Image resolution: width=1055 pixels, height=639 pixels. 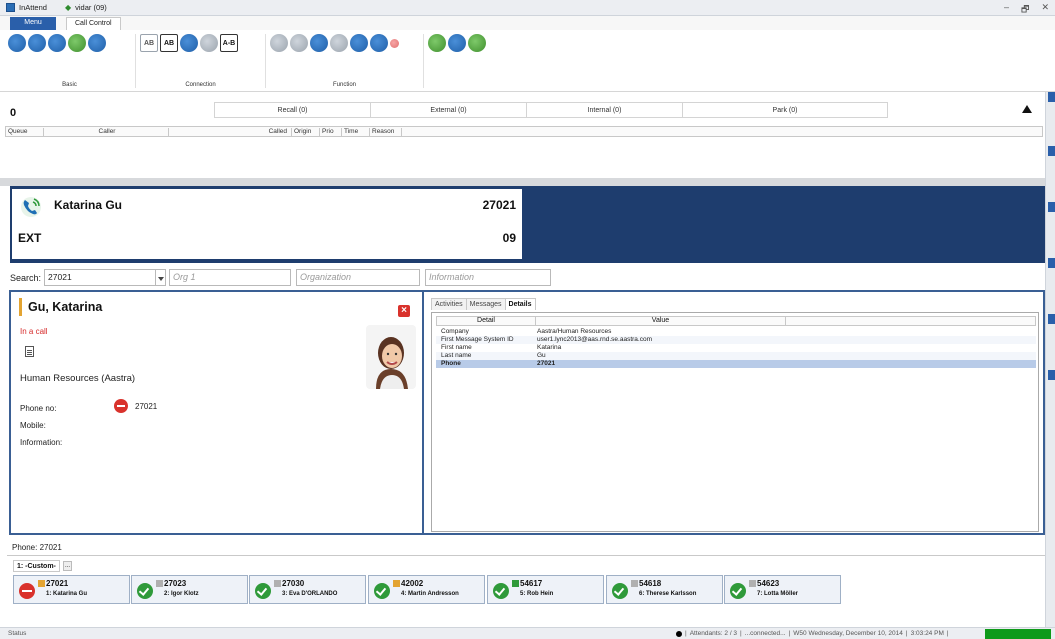 What do you see at coordinates (412, 583) in the screenshot?
I see `speed-dial-number: 42002` at bounding box center [412, 583].